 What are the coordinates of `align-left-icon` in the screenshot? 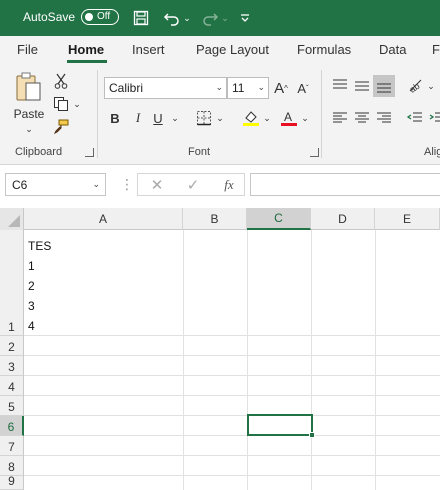 It's located at (340, 118).